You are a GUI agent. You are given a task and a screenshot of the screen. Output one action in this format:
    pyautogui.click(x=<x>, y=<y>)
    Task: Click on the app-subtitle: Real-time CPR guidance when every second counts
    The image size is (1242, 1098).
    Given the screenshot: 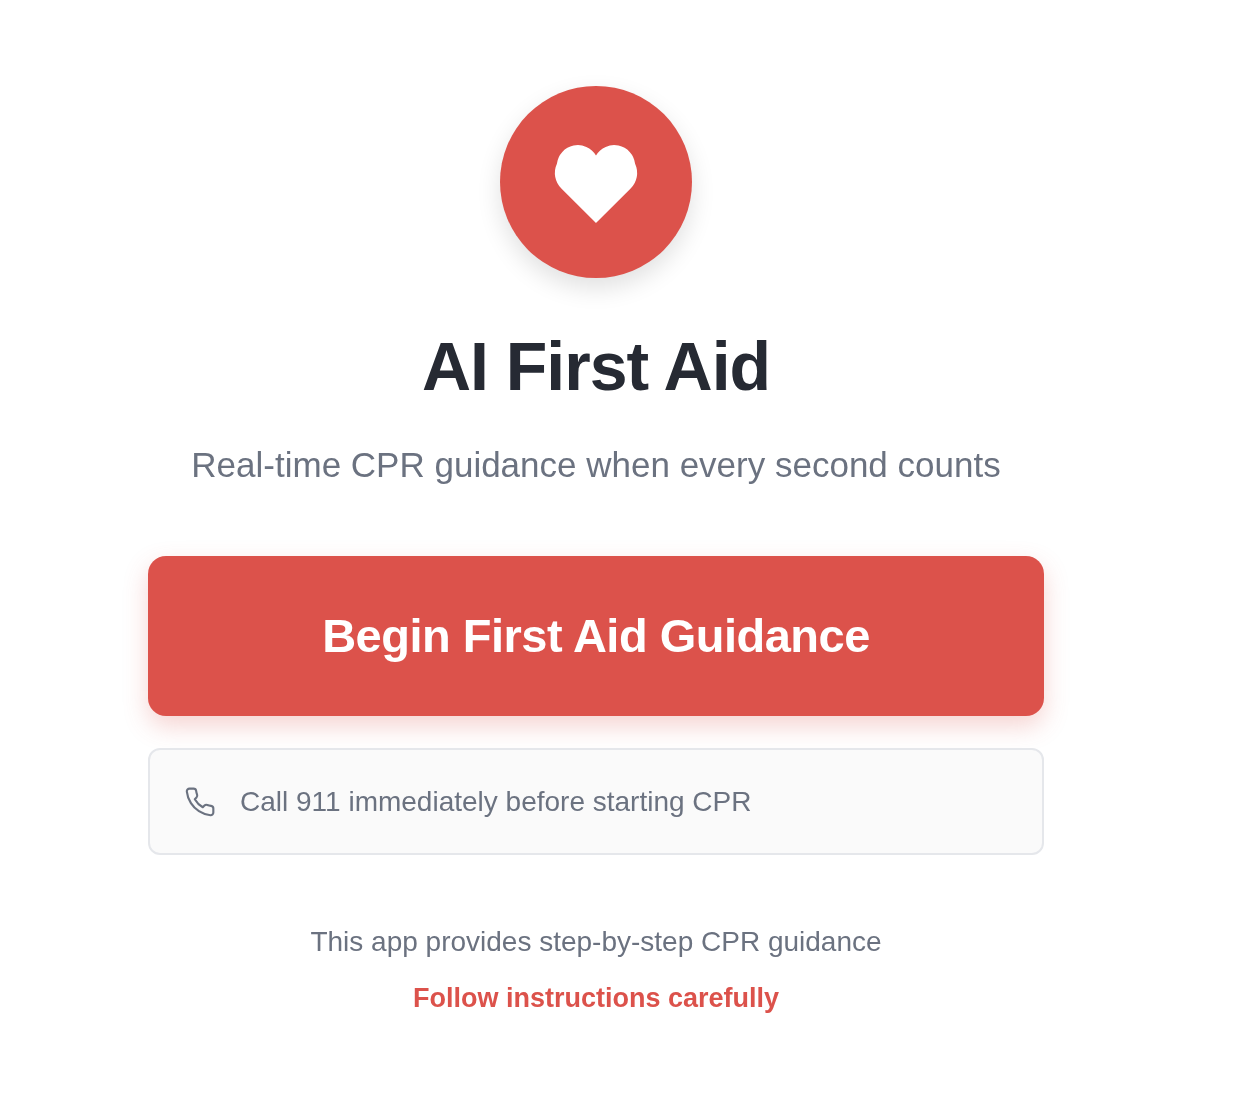 What is the action you would take?
    pyautogui.click(x=596, y=465)
    